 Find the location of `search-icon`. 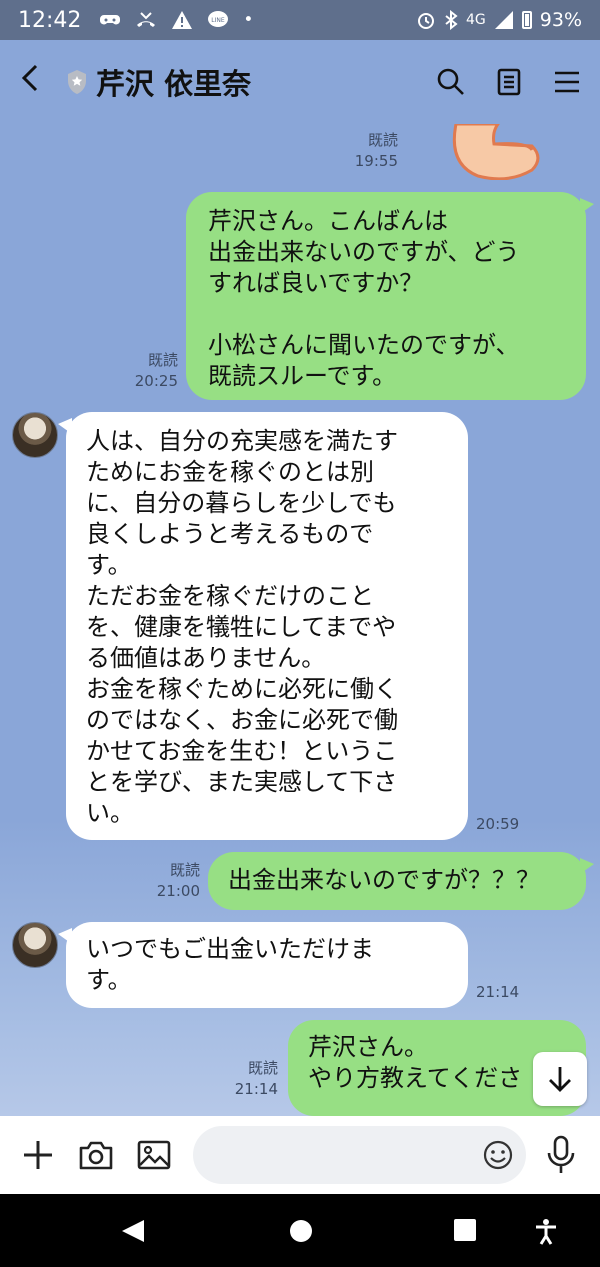

search-icon is located at coordinates (451, 82).